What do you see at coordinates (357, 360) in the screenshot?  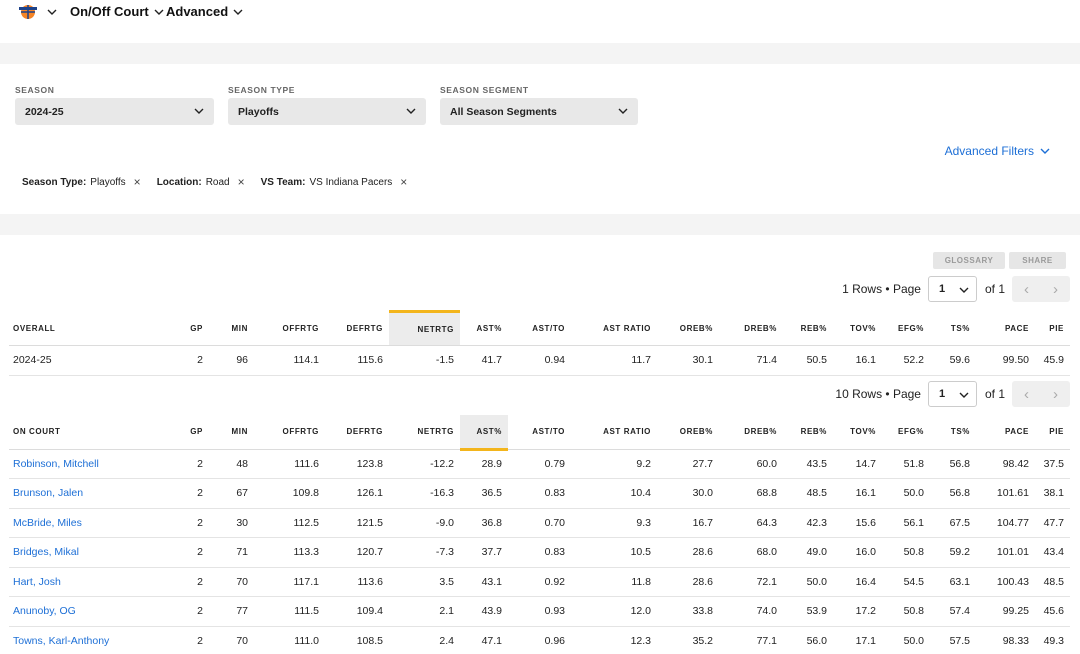 I see `stat-cell: 115.6` at bounding box center [357, 360].